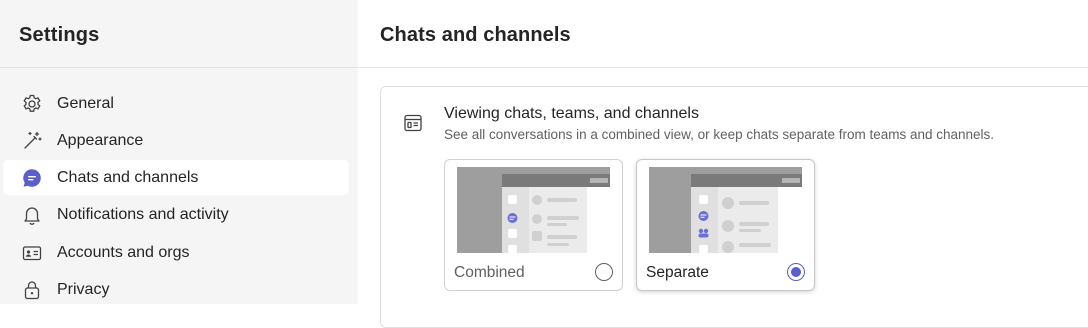 This screenshot has height=328, width=1088. Describe the element at coordinates (475, 35) in the screenshot. I see `page-title: Chats and channels` at that location.